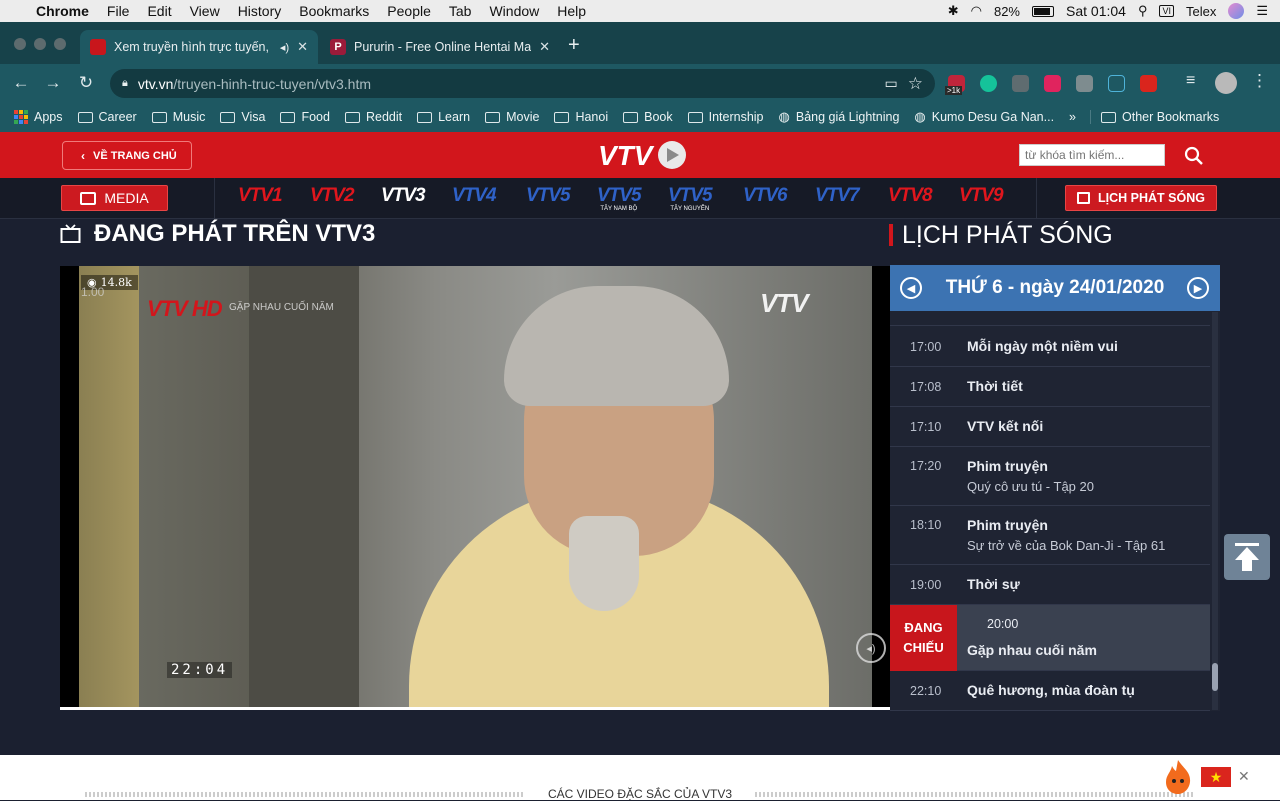 The image size is (1280, 801). What do you see at coordinates (837, 198) in the screenshot?
I see `channel-vtv7: VTV7` at bounding box center [837, 198].